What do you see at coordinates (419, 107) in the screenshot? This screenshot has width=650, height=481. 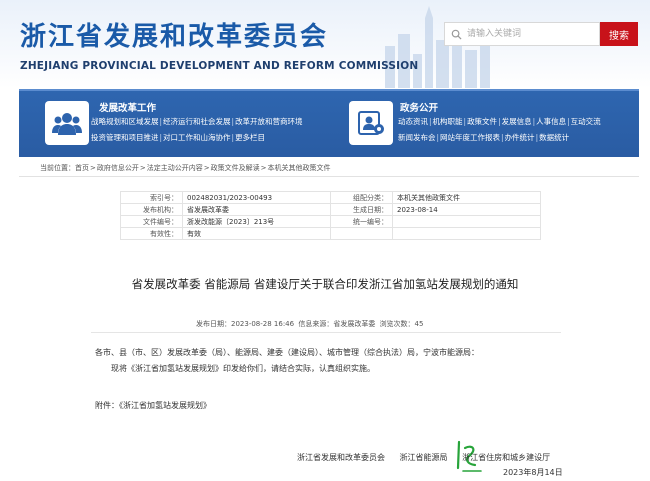 I see `nav-heading-government-affairs: 政务公开` at bounding box center [419, 107].